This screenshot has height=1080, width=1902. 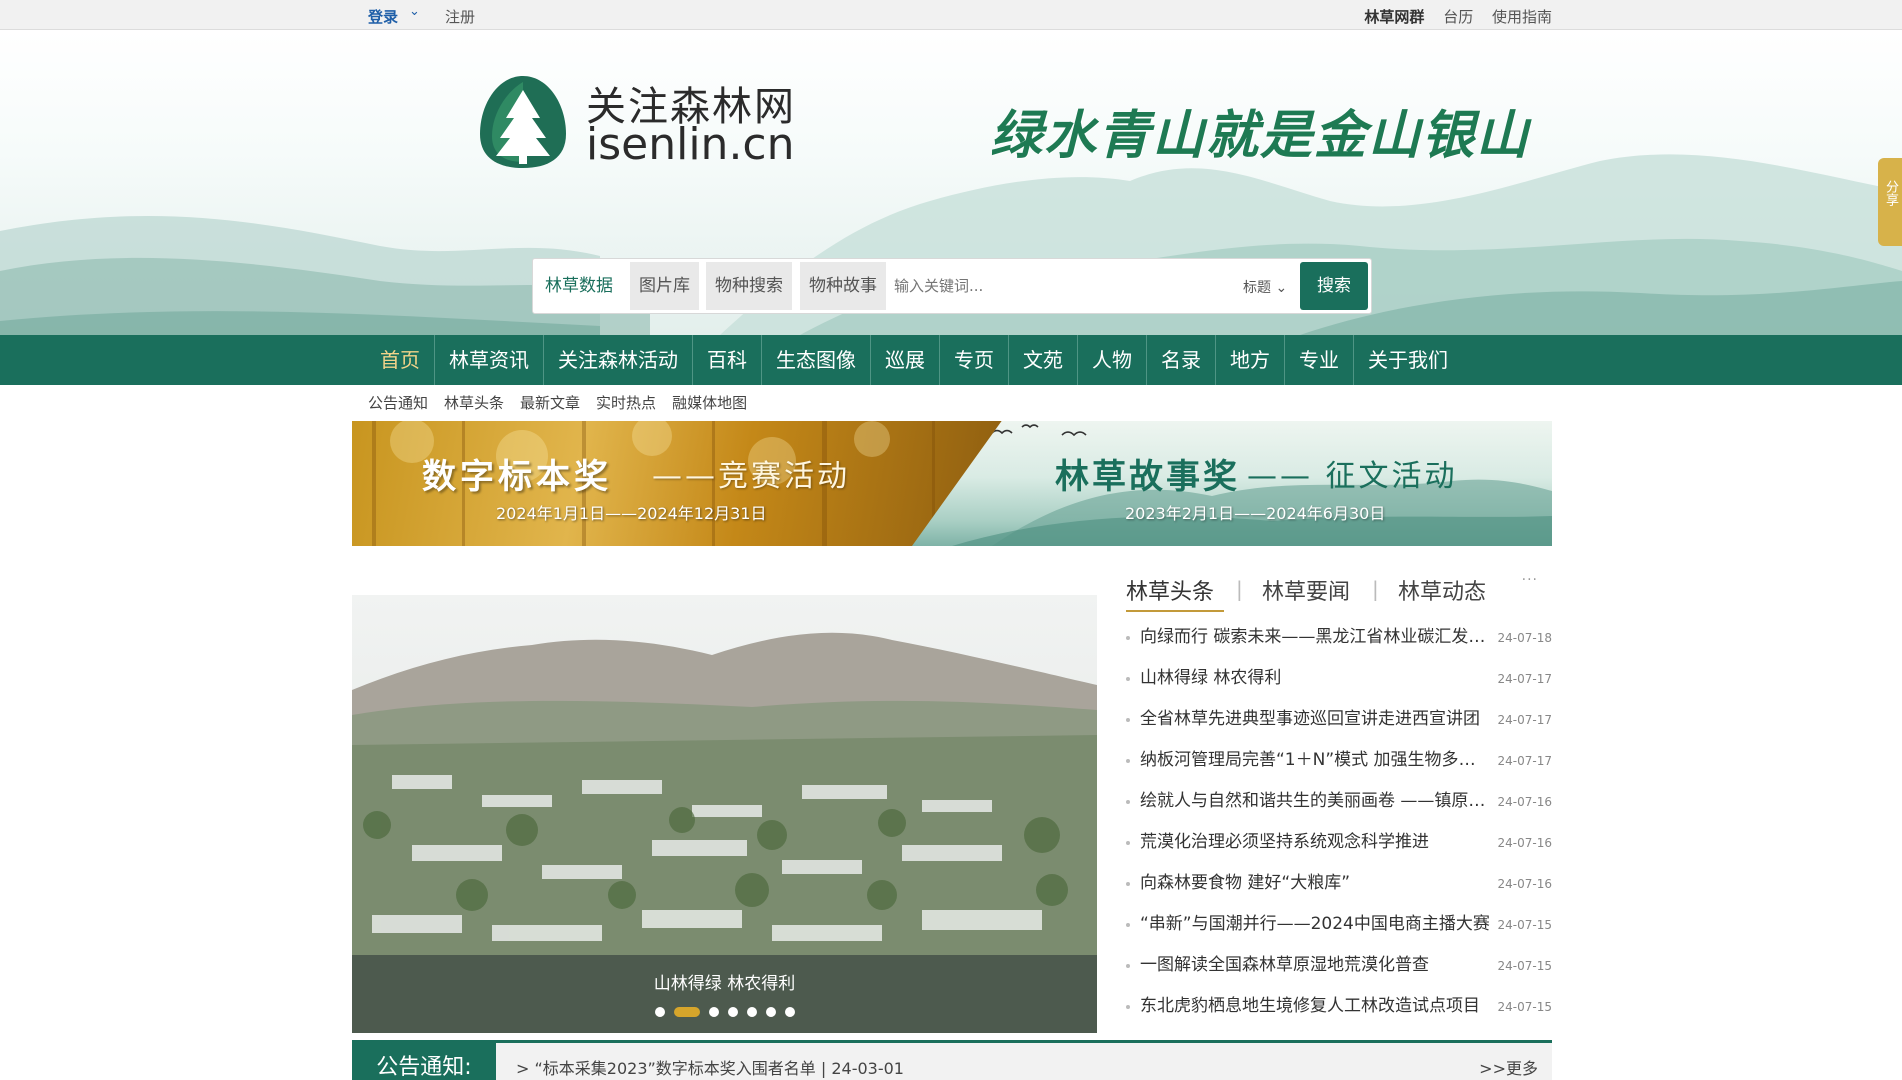 What do you see at coordinates (1890, 202) in the screenshot?
I see `share-tab: 分享` at bounding box center [1890, 202].